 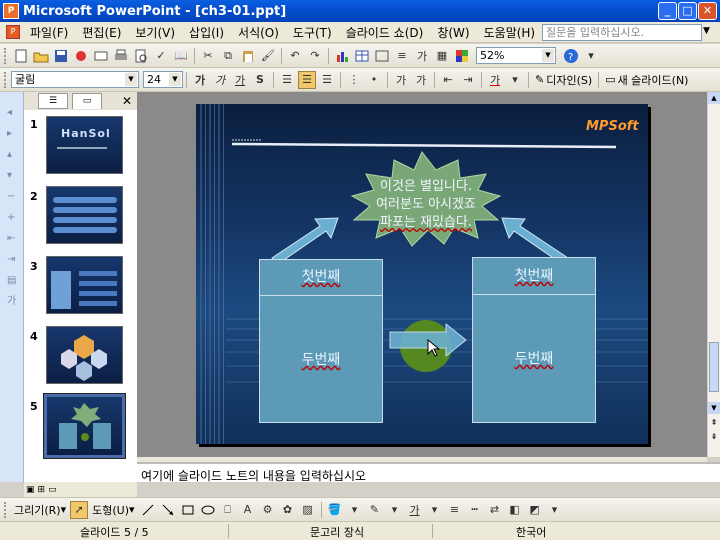 I want to click on menu-insert: 삽입(I), so click(x=206, y=32).